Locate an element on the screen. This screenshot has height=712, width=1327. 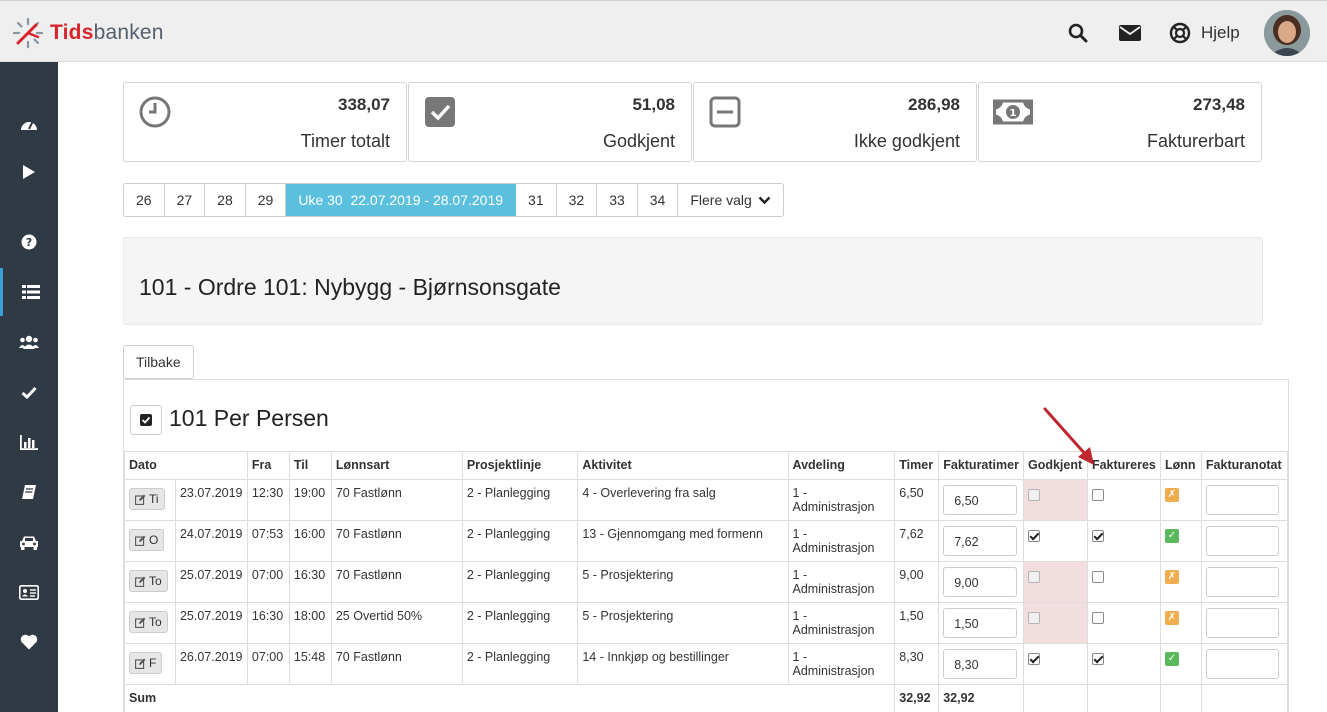
cell-aktivitet: 5 - Prosjektering is located at coordinates (683, 582).